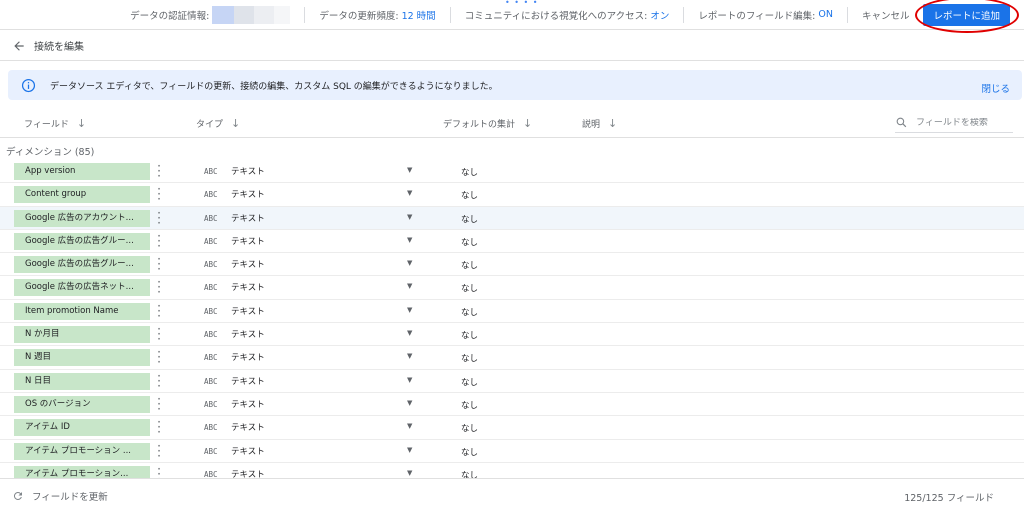 The image size is (1024, 508). What do you see at coordinates (419, 15) in the screenshot?
I see `freshness-value: 12 時間` at bounding box center [419, 15].